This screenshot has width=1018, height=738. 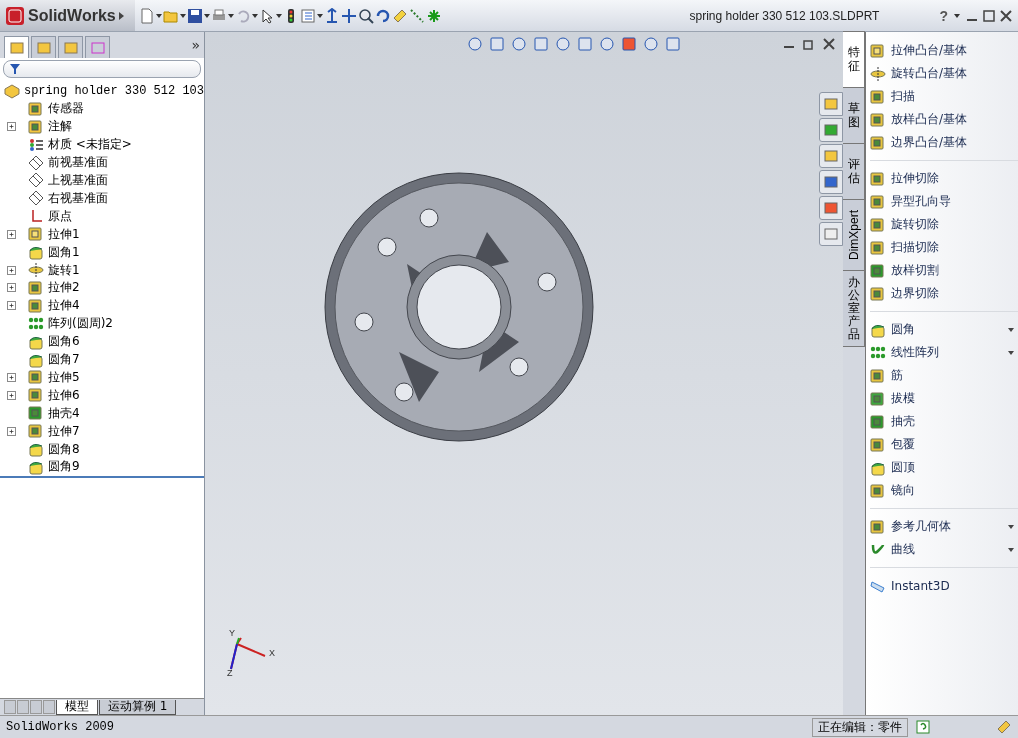 I want to click on command-item: Instant3D, so click(x=944, y=585).